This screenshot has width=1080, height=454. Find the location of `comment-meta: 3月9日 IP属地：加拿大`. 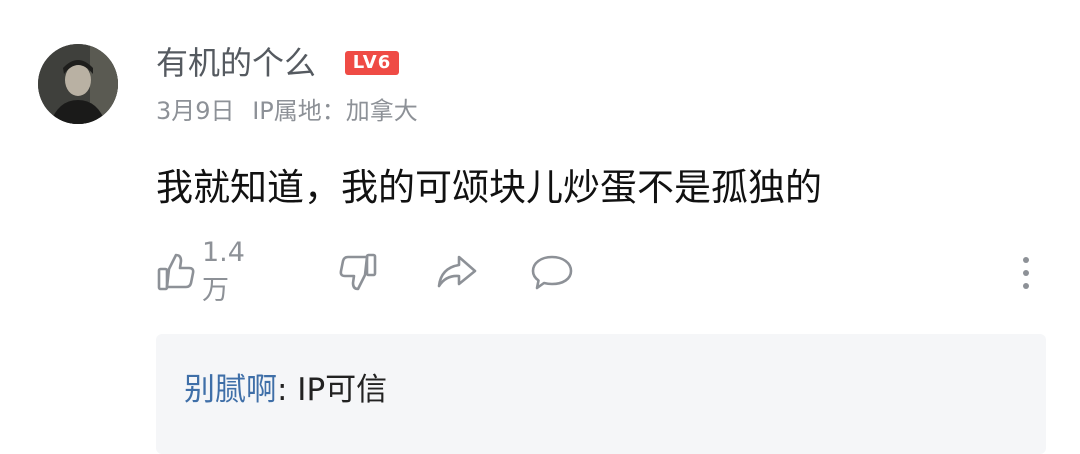

comment-meta: 3月9日 IP属地：加拿大 is located at coordinates (292, 111).